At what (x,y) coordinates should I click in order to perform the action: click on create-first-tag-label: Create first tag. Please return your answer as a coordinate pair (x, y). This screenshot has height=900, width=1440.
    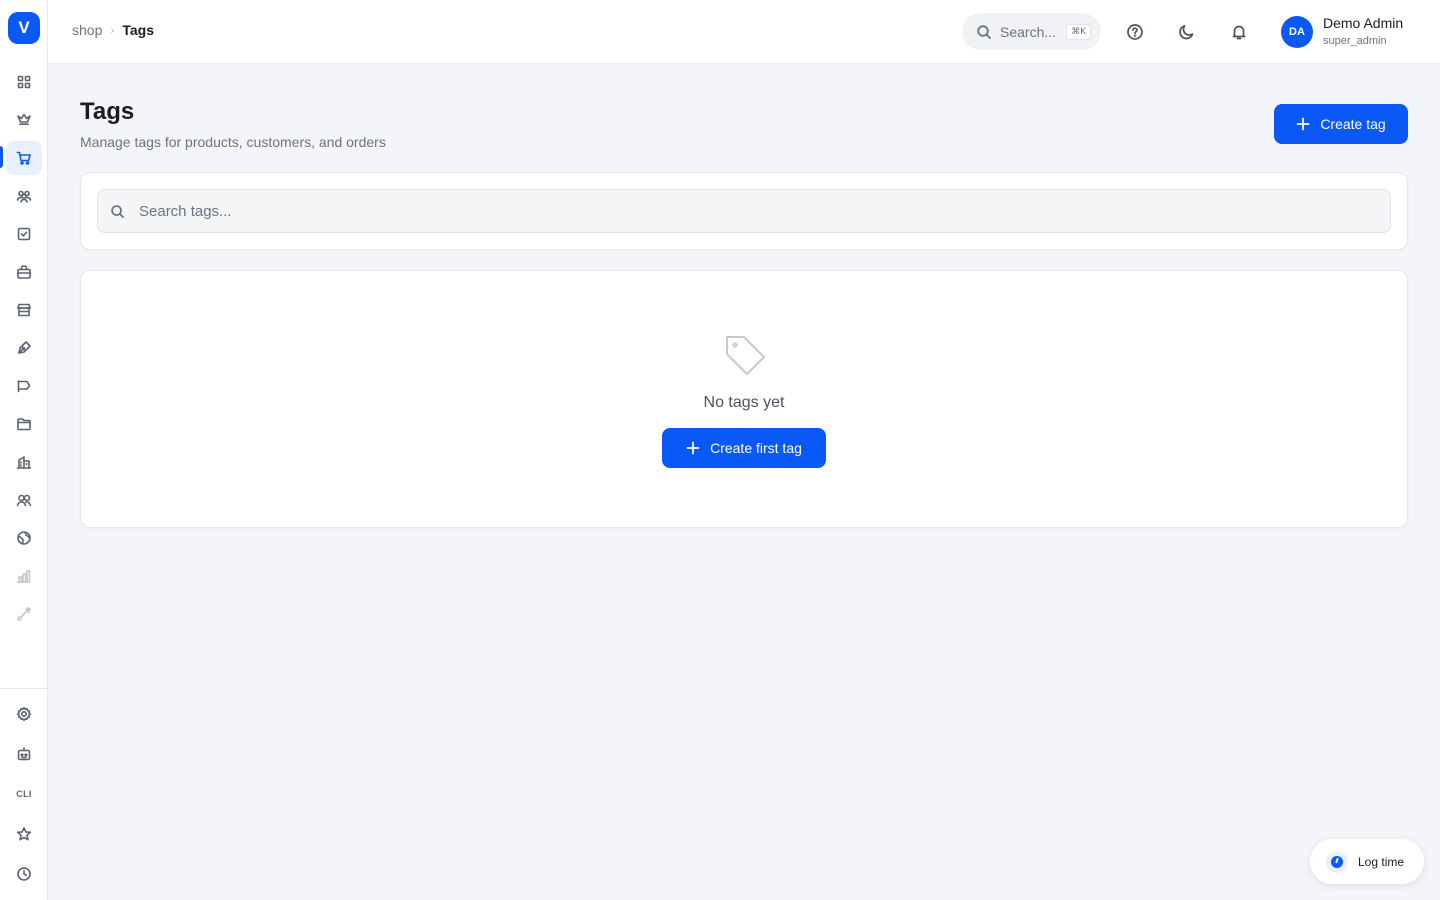
    Looking at the image, I should click on (756, 448).